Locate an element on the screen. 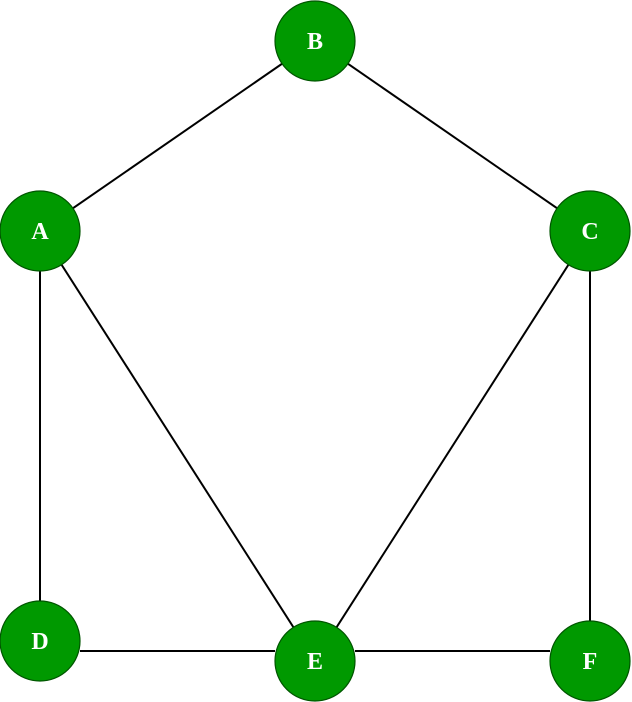  edge-b-c is located at coordinates (452, 136).